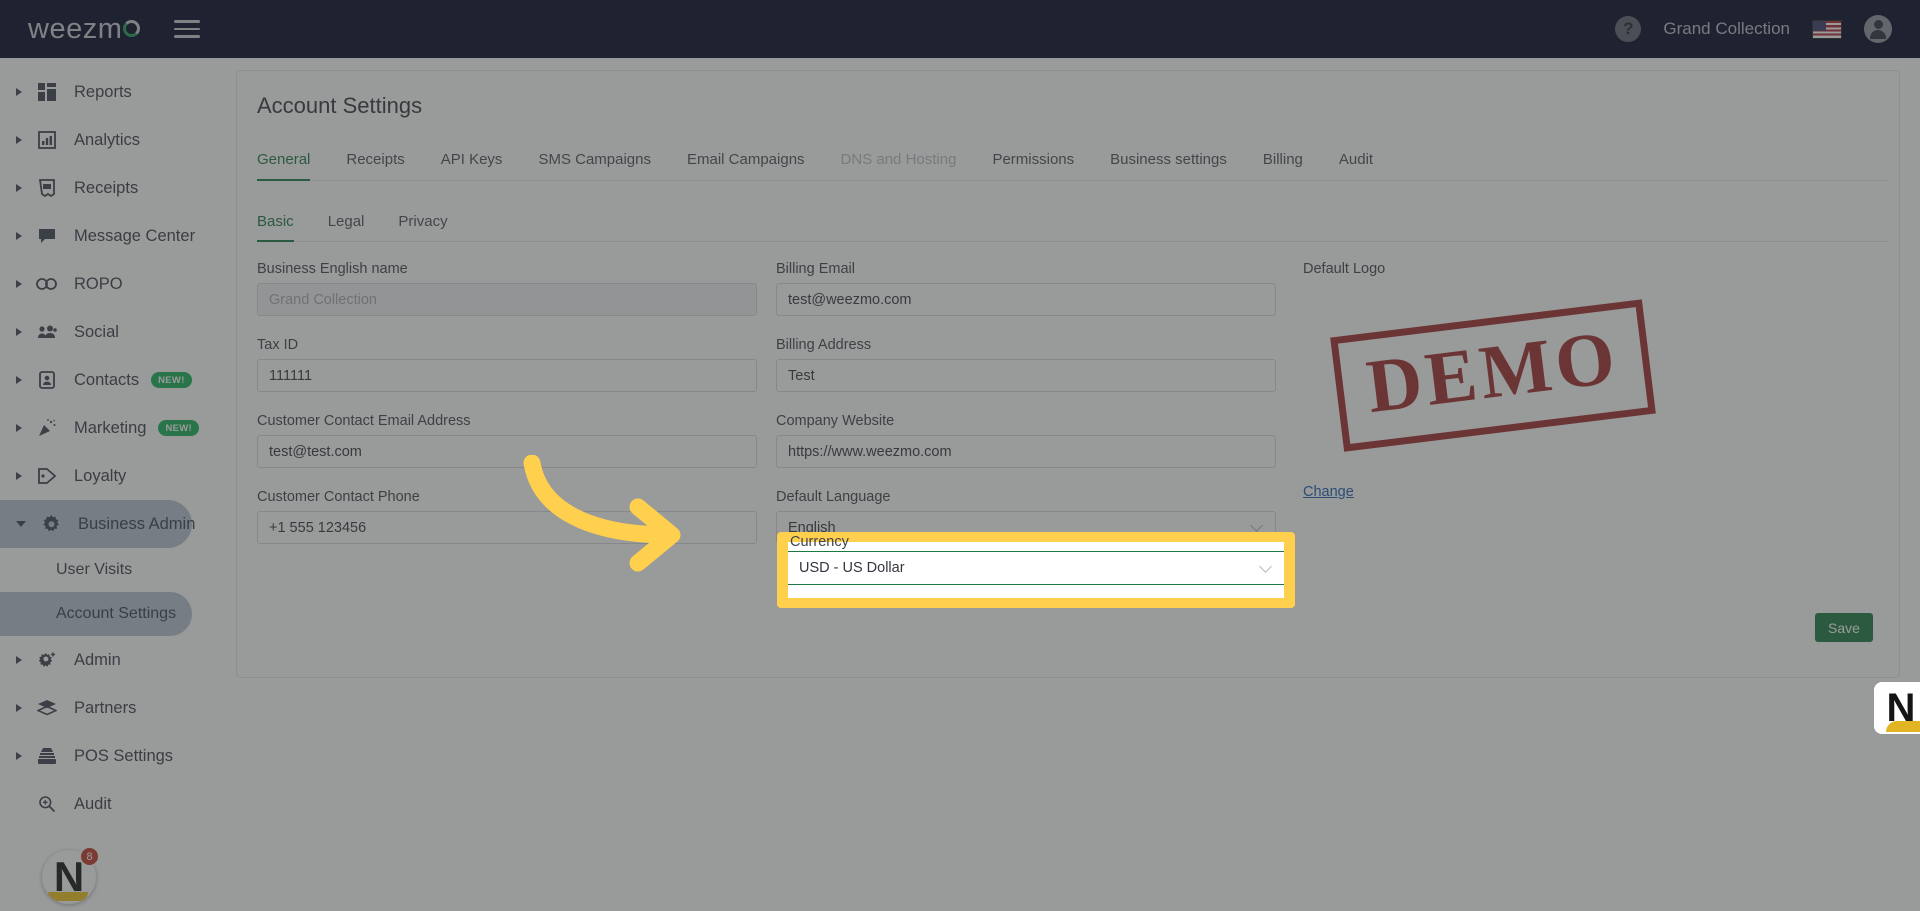 The image size is (1920, 911). I want to click on sidebar-item-message-center: Message Center, so click(98, 236).